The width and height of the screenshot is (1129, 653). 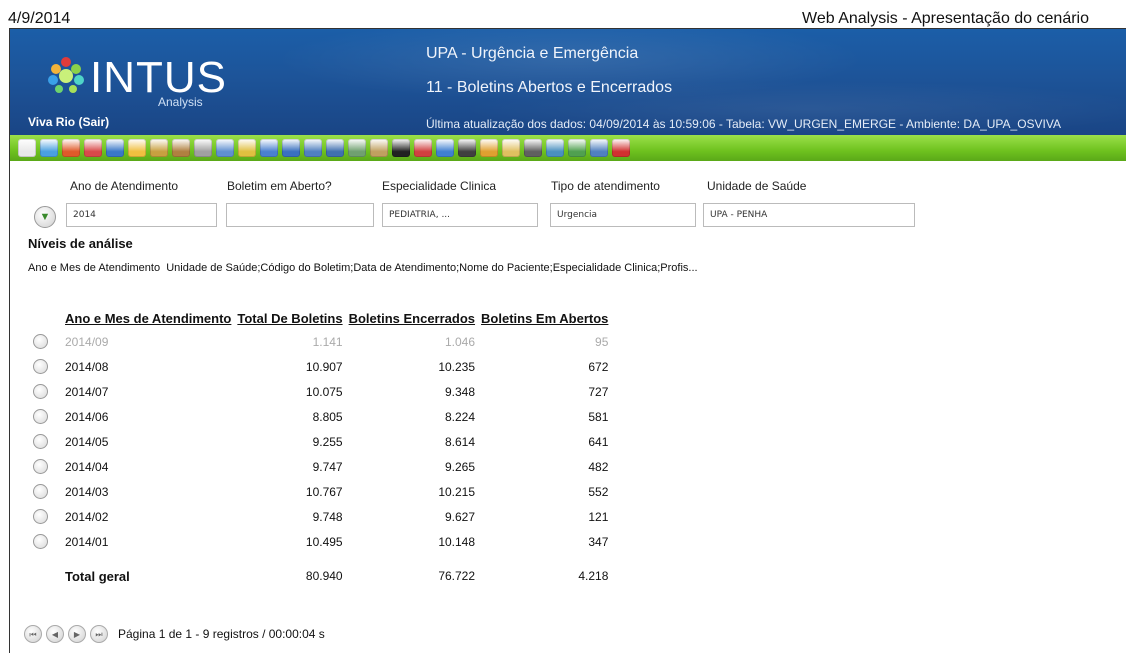 What do you see at coordinates (141, 215) in the screenshot?
I see `filter-year-input: 2014` at bounding box center [141, 215].